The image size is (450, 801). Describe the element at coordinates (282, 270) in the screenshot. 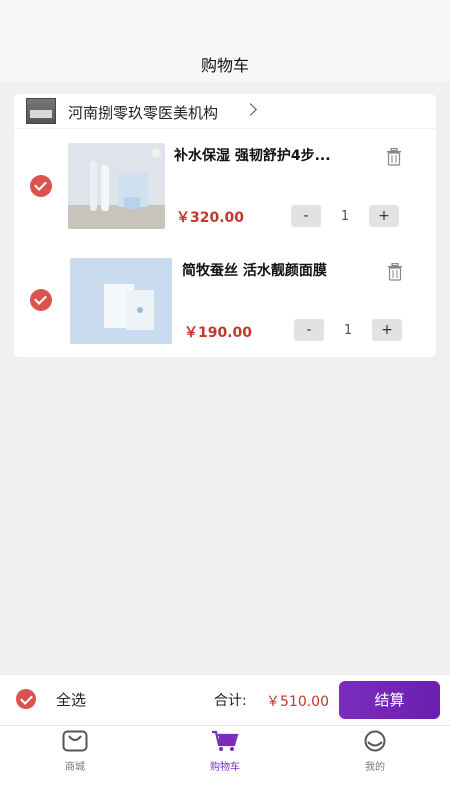

I see `product-name: 简牧蚕丝 活水靓颜面膜` at that location.